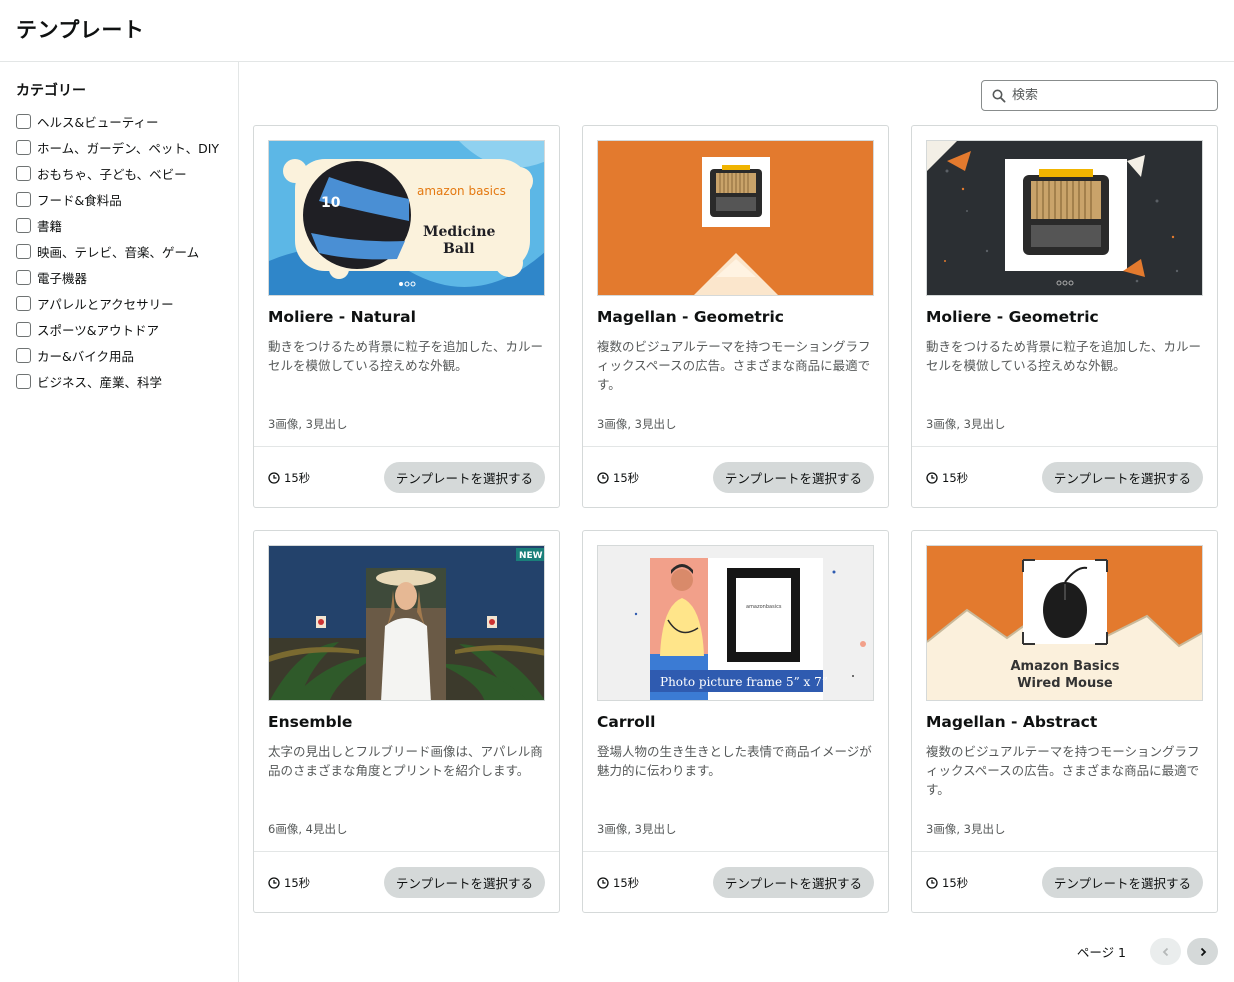 This screenshot has width=1234, height=982. I want to click on category-item-car-bike: カー&バイク用品, so click(127, 355).